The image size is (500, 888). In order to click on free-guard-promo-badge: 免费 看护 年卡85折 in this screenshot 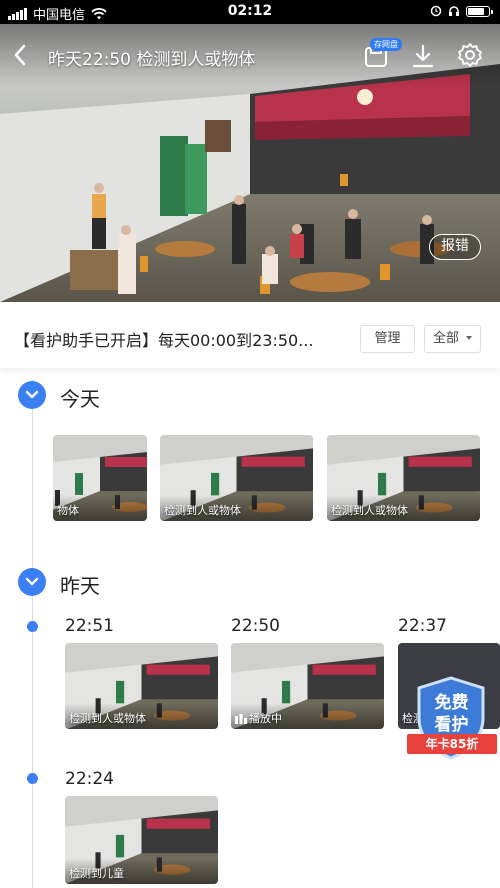, I will do `click(451, 721)`.